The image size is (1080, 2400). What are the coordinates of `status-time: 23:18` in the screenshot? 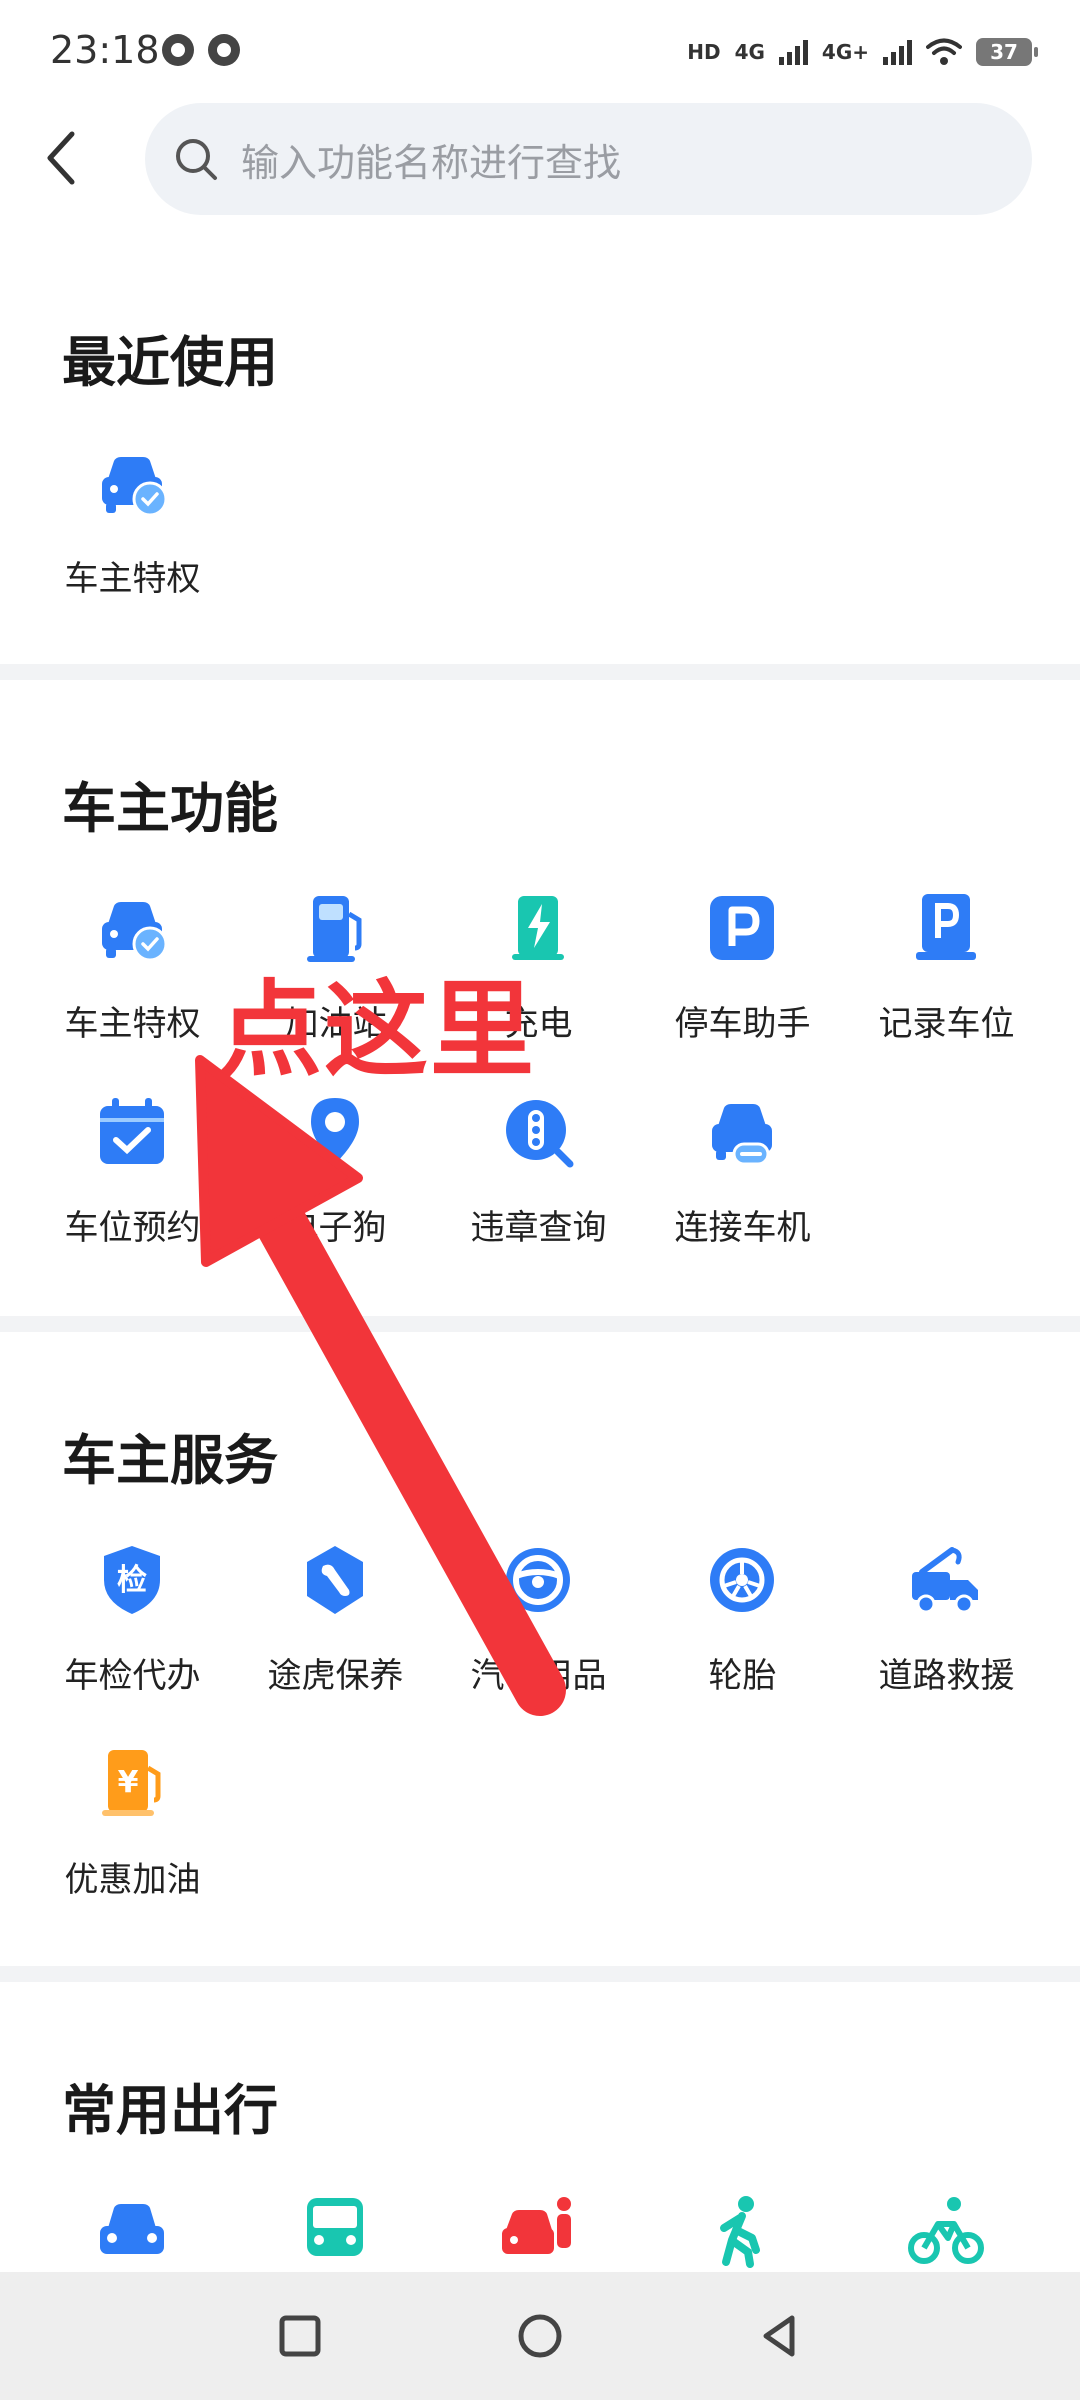 It's located at (105, 50).